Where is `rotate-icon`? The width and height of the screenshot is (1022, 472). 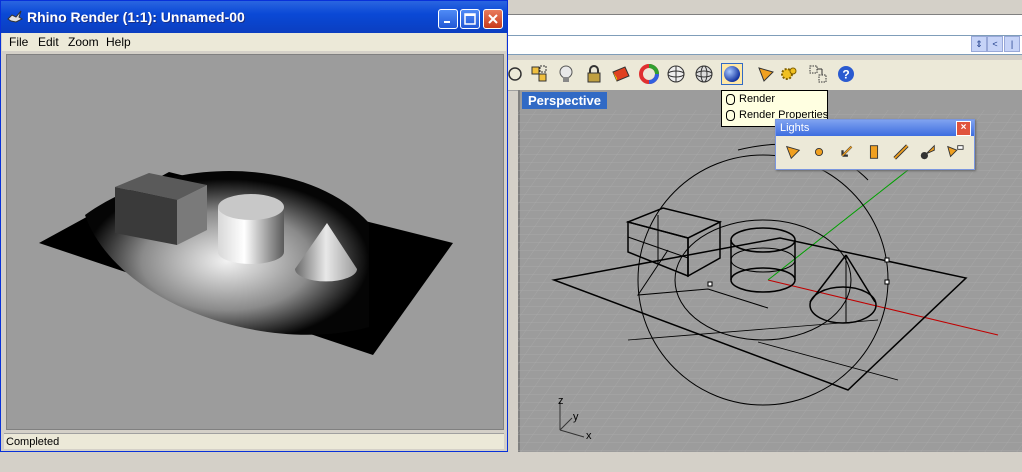
rotate-icon is located at coordinates (517, 74).